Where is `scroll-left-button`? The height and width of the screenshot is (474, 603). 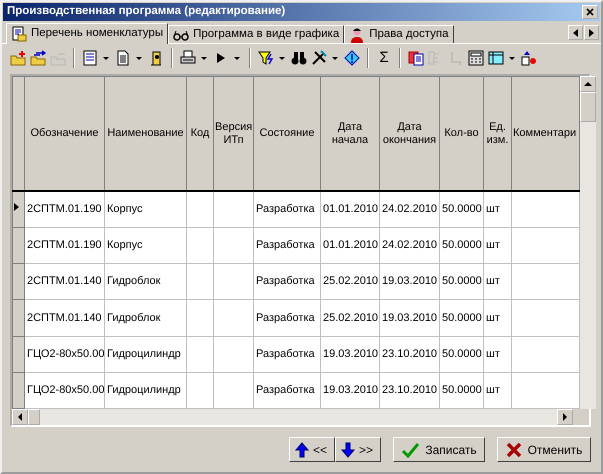
scroll-left-button is located at coordinates (575, 32).